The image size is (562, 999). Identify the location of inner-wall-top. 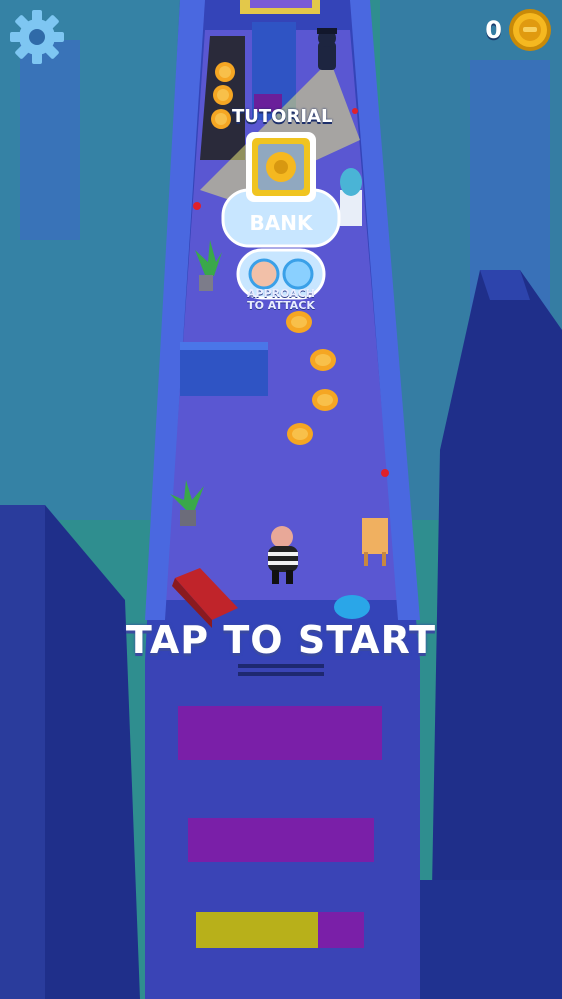
(224, 346).